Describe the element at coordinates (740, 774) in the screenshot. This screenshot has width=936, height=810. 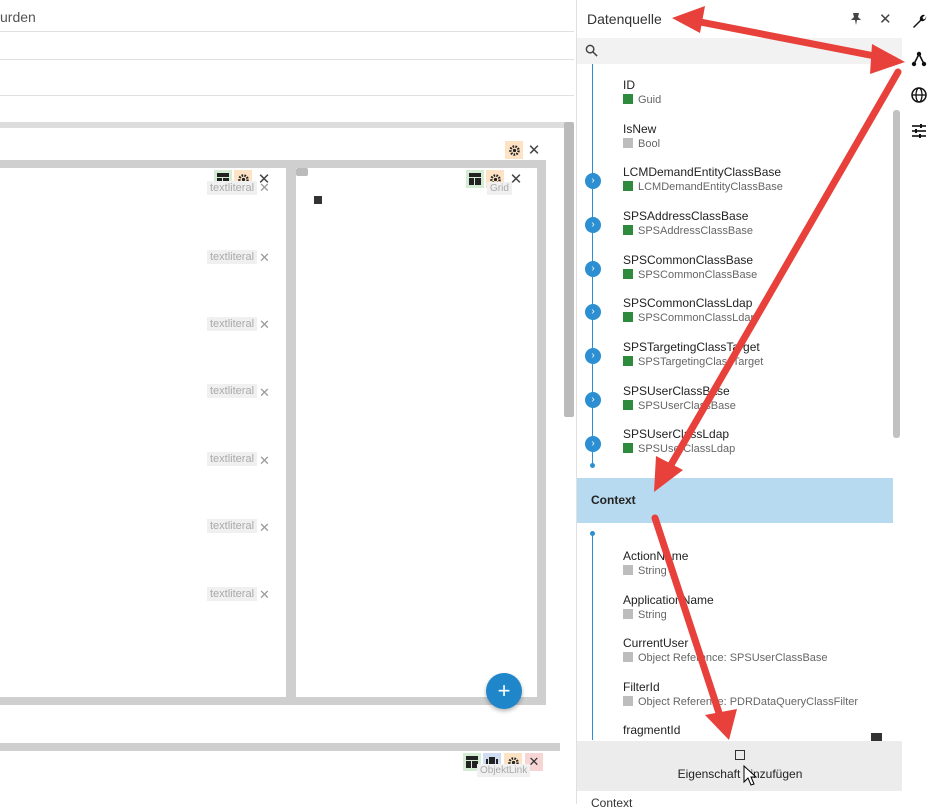
I see `add-property-label: Eigenschaft hinzufügen` at that location.